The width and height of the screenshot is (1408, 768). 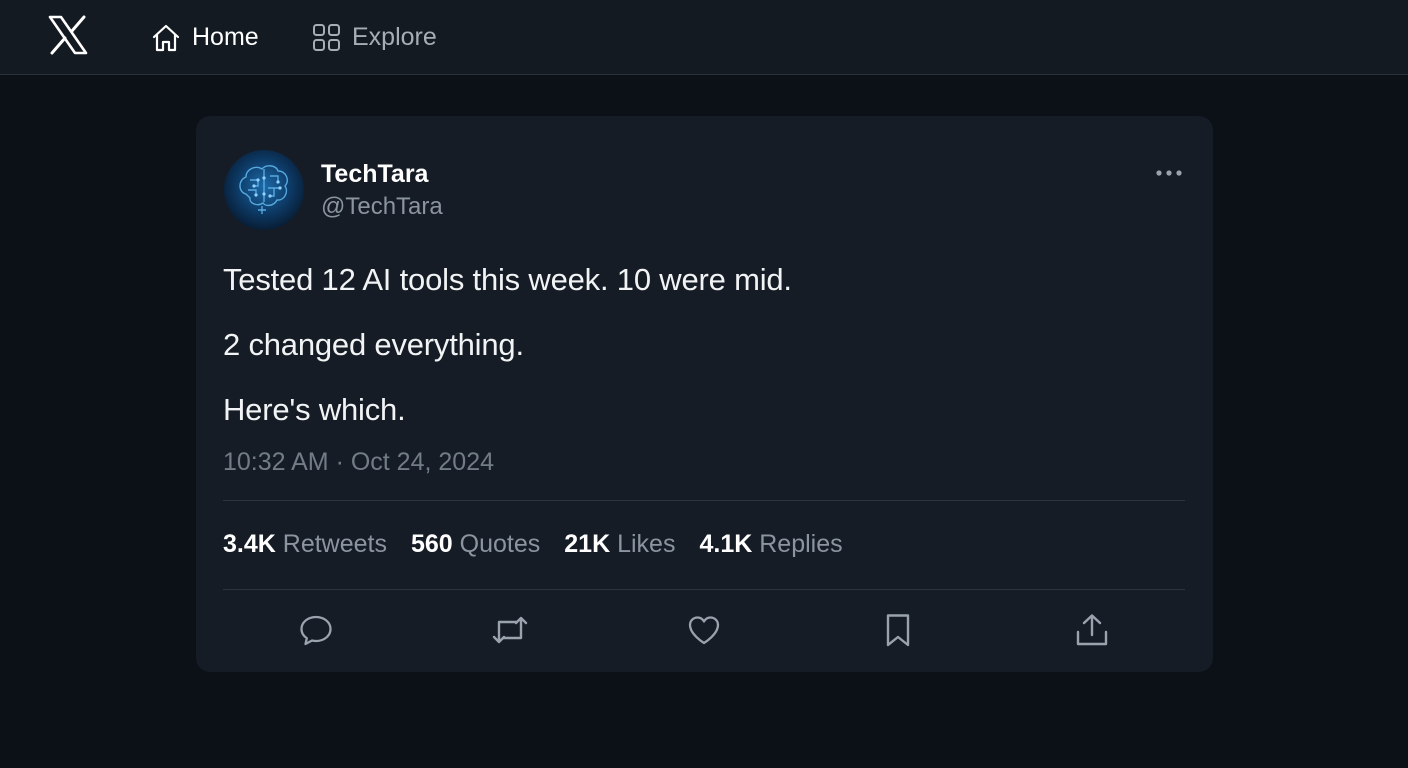 I want to click on share-icon, so click(x=1092, y=632).